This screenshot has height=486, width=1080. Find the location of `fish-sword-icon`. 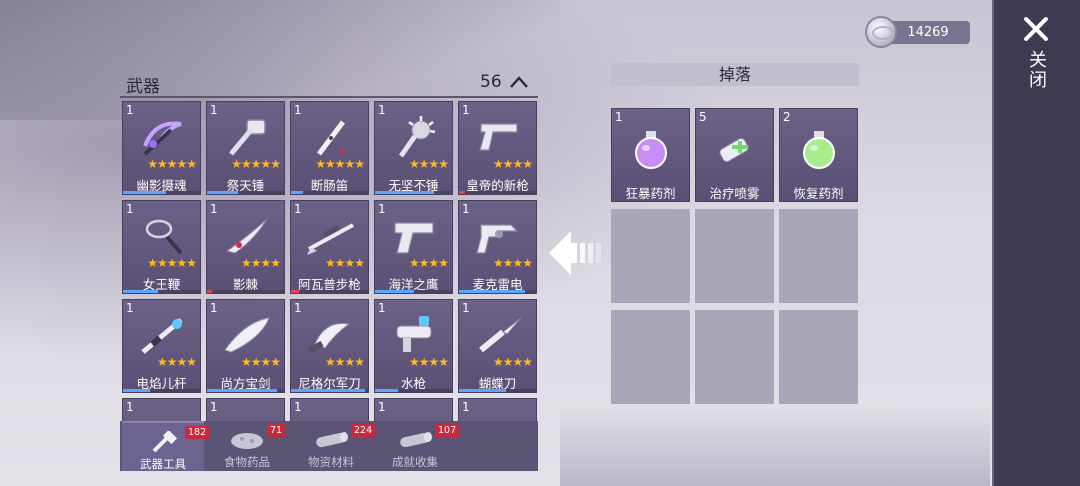

fish-sword-icon is located at coordinates (247, 335).